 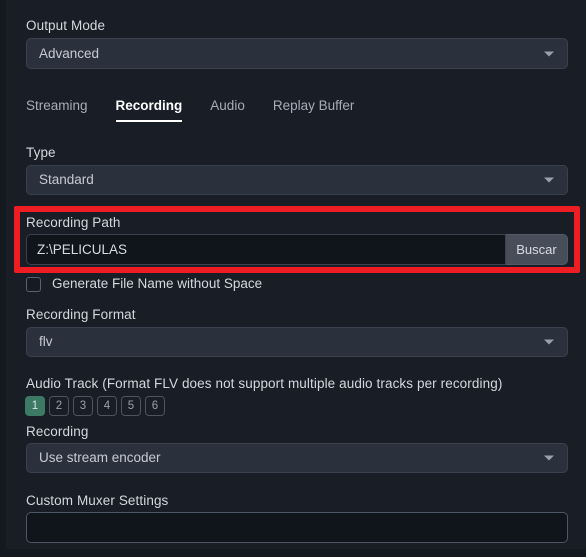 I want to click on tab-replay-buffer: Replay Buffer, so click(x=314, y=109).